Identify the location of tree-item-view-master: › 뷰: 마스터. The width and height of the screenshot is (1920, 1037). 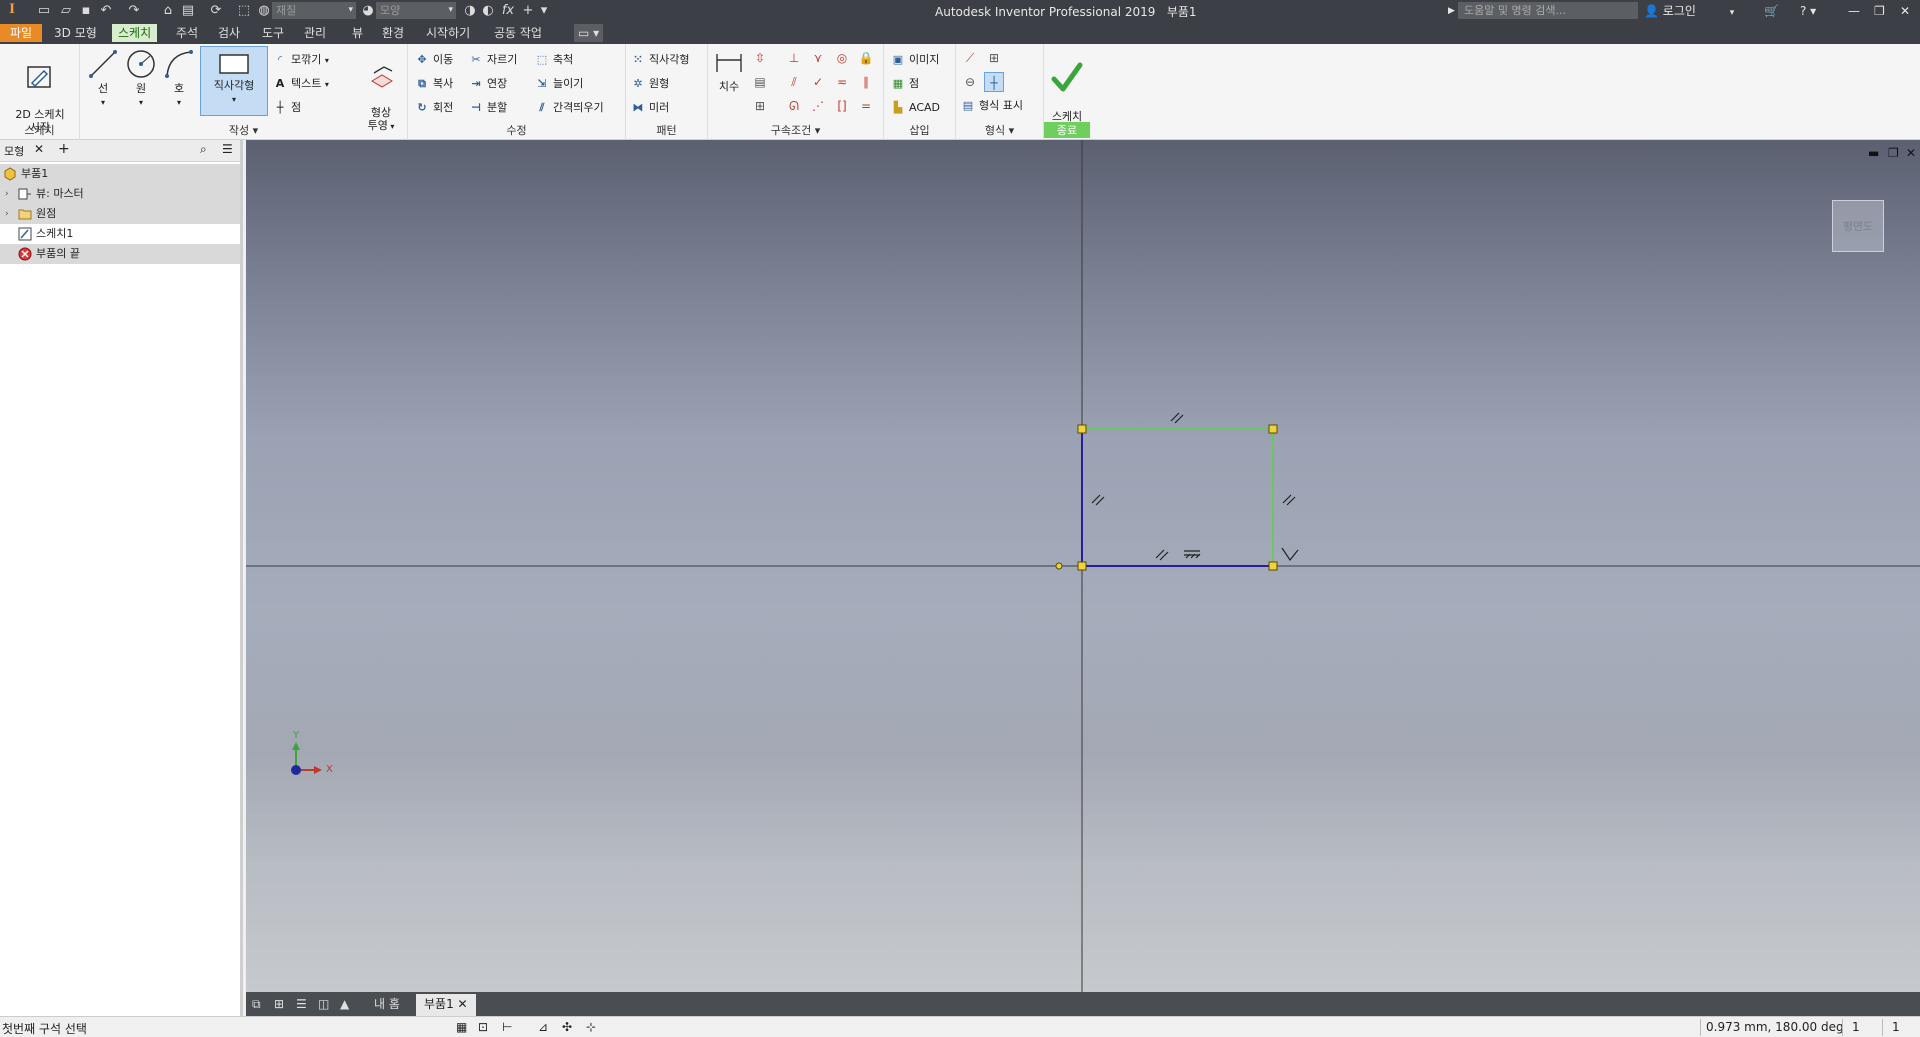
(120, 194).